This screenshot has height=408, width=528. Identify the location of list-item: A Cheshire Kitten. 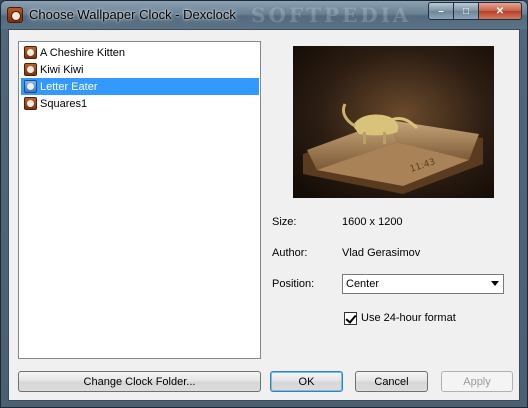
(140, 52).